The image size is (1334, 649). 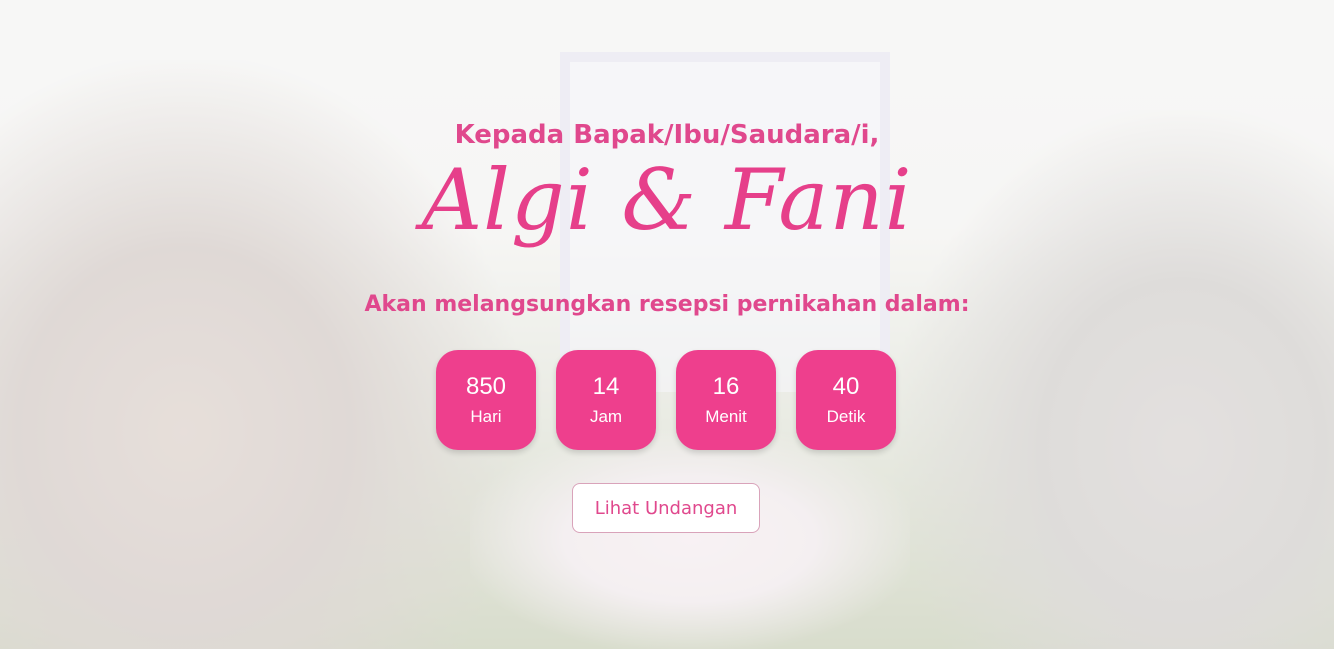 I want to click on couple-names: Algi & Fani, so click(x=667, y=200).